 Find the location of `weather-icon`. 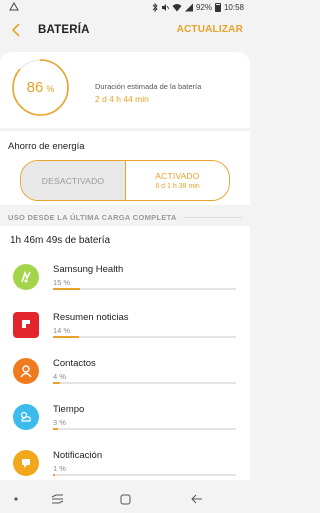

weather-icon is located at coordinates (26, 417).